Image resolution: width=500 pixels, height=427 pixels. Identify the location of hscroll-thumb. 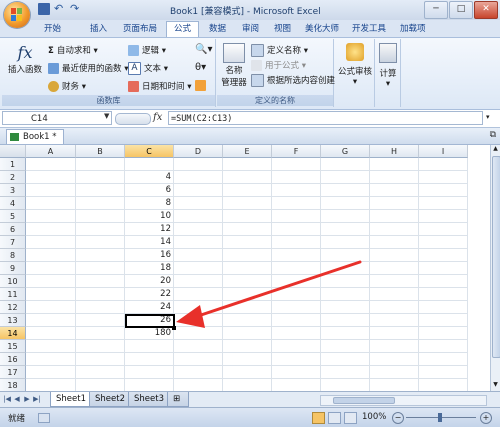
(364, 400).